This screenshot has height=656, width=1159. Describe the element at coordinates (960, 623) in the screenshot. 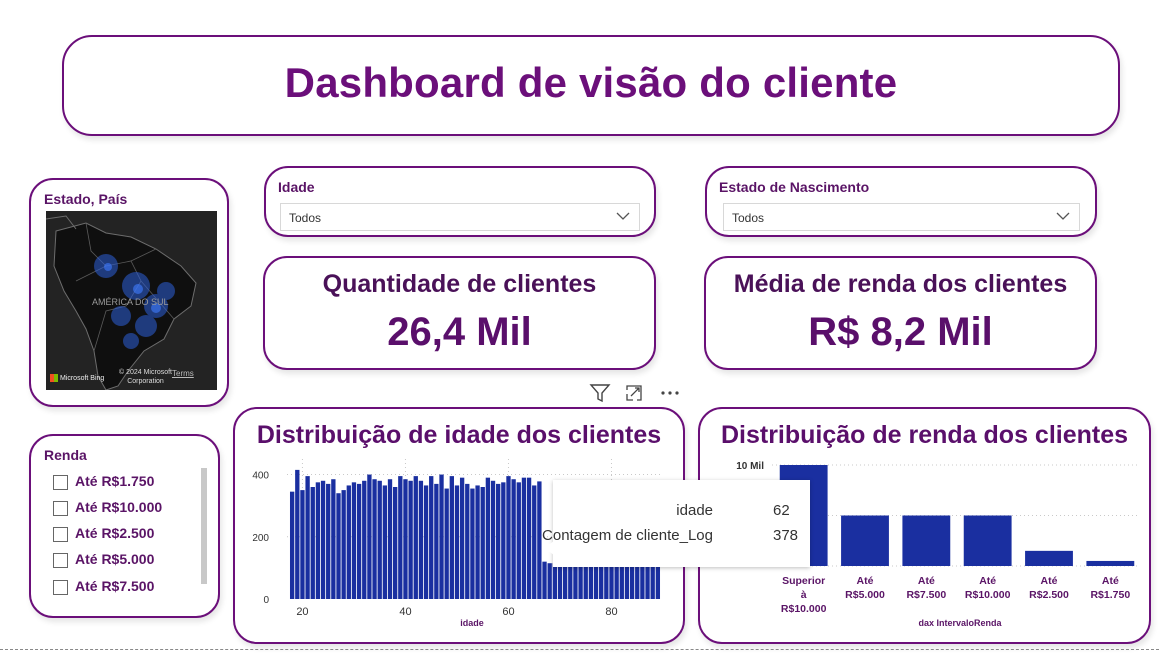

I see `renda-x-axis-label: dax IntervaloRenda` at that location.